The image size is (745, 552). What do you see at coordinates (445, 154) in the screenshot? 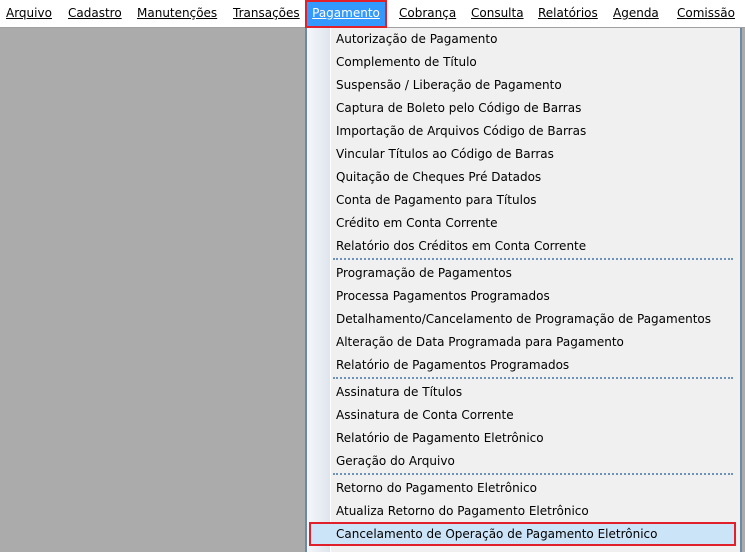
I see `menu-item-vincular-titulos: Vincular Títulos ao Código de Barras` at bounding box center [445, 154].